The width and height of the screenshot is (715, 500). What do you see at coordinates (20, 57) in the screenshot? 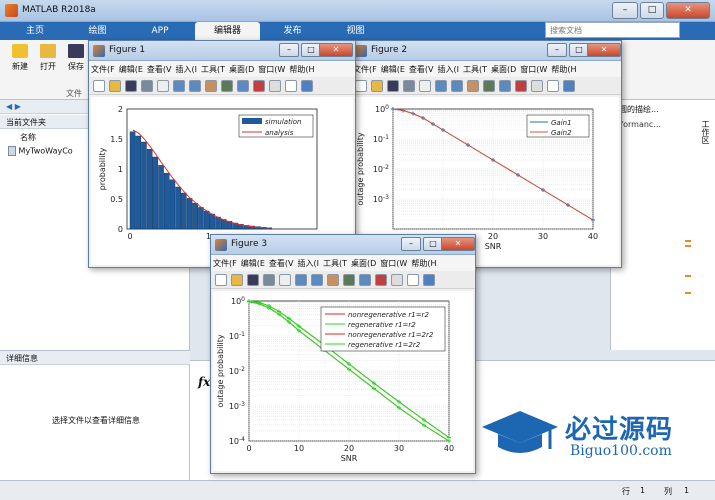
I see `new-button: 新建` at bounding box center [20, 57].